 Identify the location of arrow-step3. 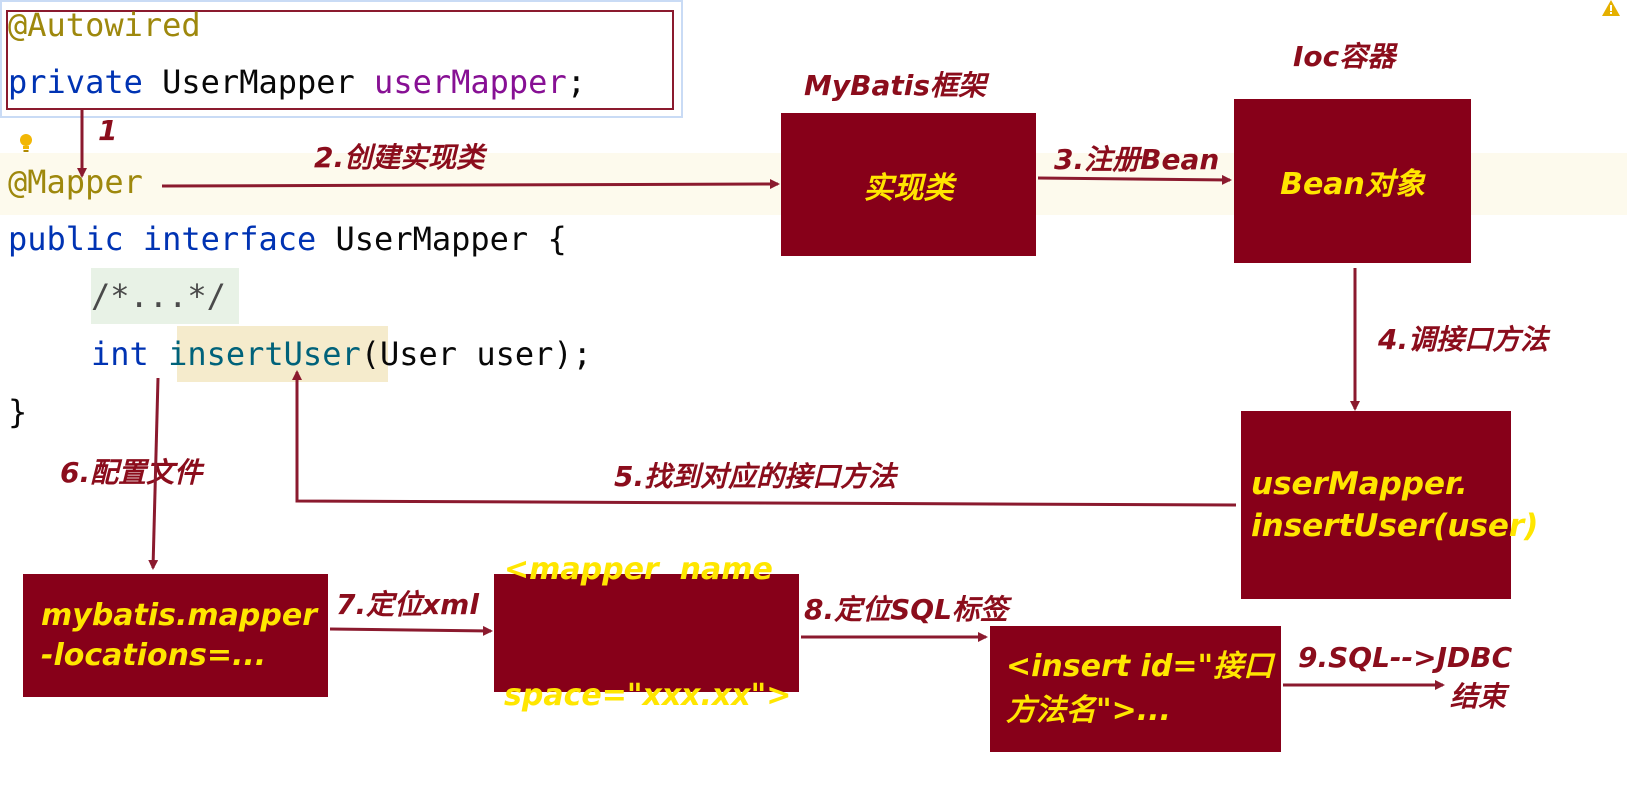
(1134, 179).